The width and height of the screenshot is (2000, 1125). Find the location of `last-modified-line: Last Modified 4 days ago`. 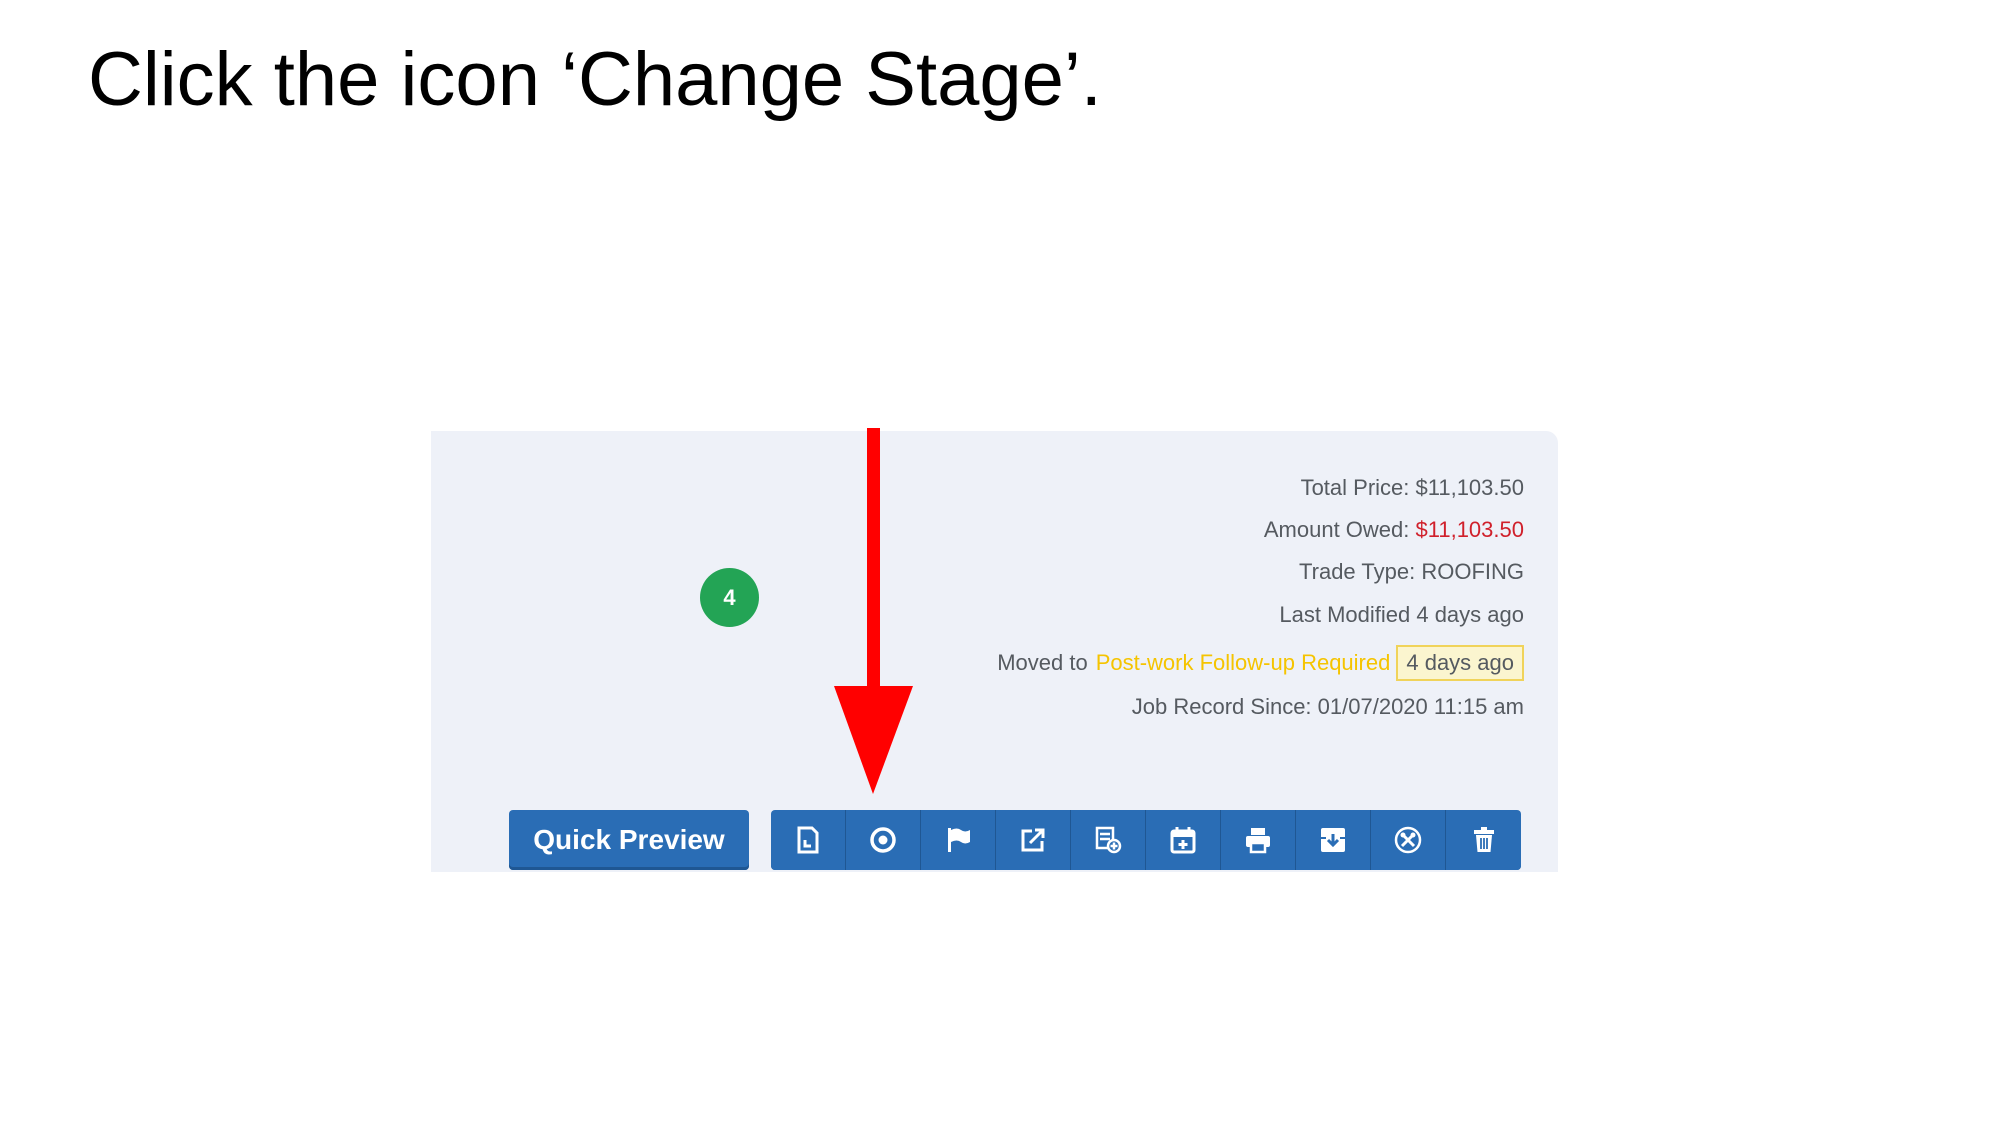

last-modified-line: Last Modified 4 days ago is located at coordinates (1401, 614).